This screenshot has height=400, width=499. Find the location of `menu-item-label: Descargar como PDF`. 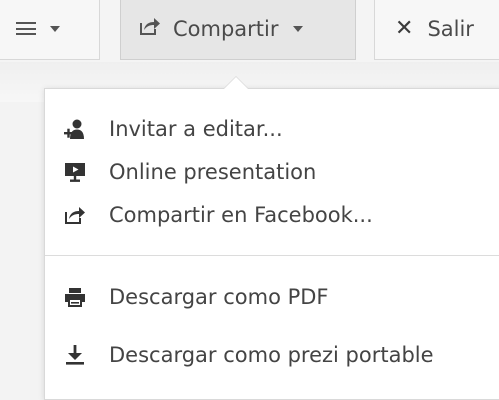

menu-item-label: Descargar como PDF is located at coordinates (219, 297).